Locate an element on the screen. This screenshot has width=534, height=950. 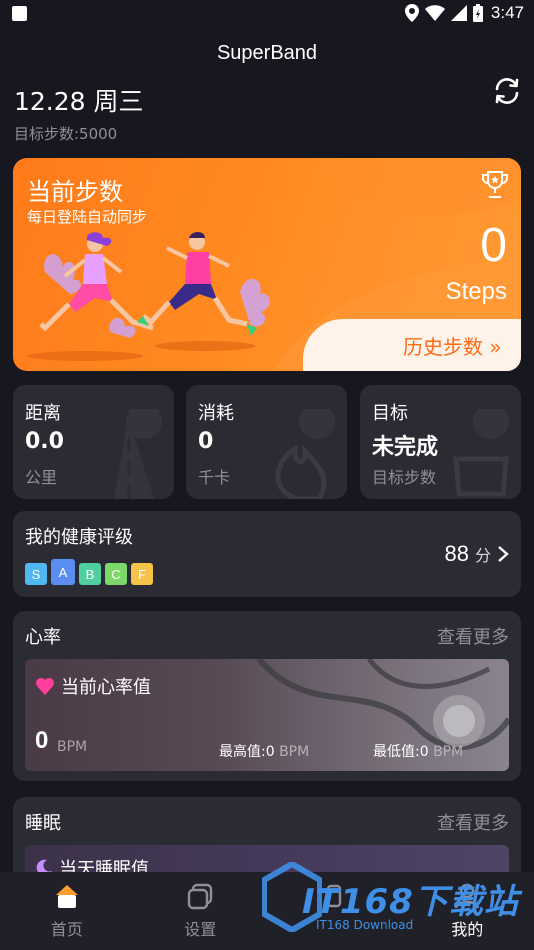
bottom-navigation: 首页 设置 我的 is located at coordinates (267, 911).